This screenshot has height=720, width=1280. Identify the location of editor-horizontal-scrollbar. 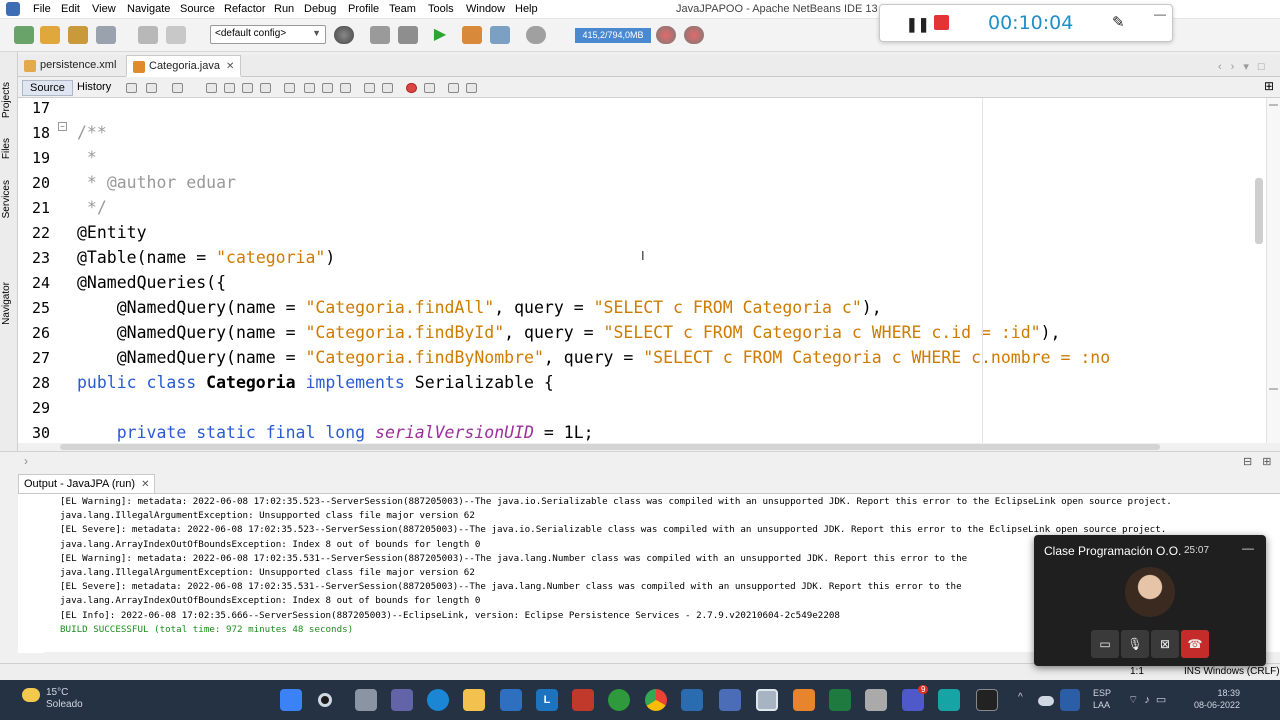
(610, 447).